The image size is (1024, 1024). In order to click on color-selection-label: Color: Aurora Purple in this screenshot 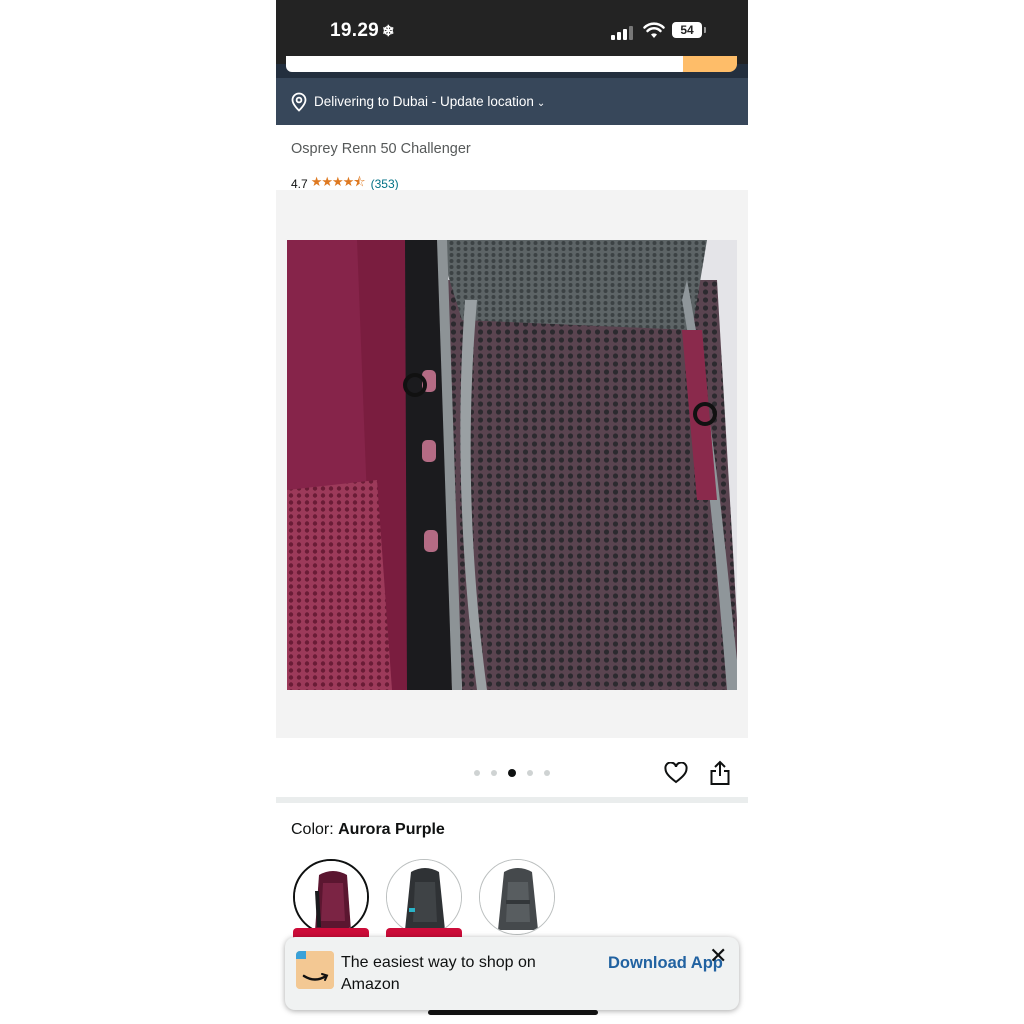, I will do `click(368, 830)`.